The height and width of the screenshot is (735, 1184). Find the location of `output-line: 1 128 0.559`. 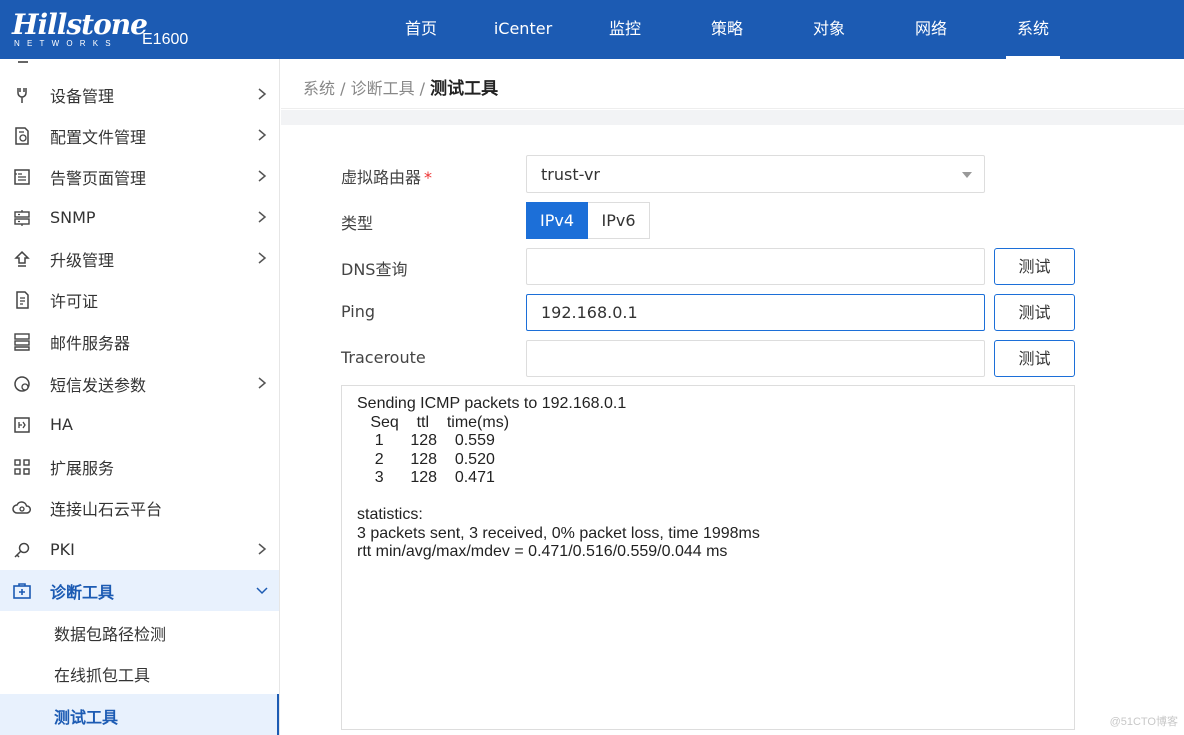

output-line: 1 128 0.559 is located at coordinates (426, 440).